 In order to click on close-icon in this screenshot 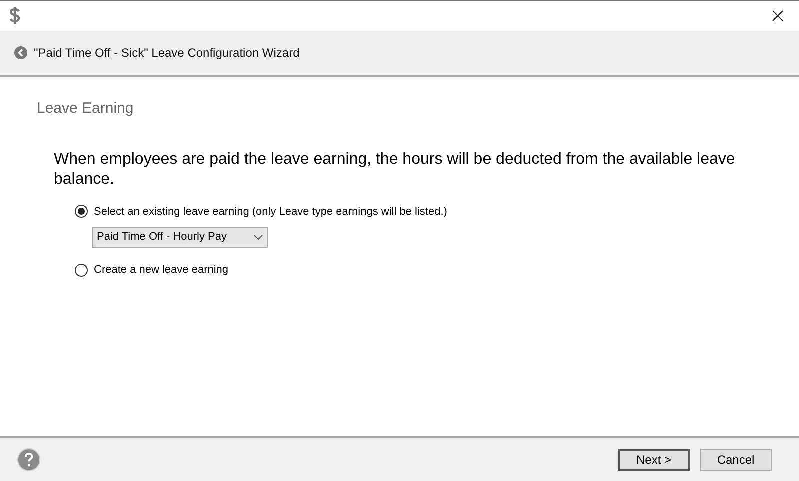, I will do `click(778, 16)`.